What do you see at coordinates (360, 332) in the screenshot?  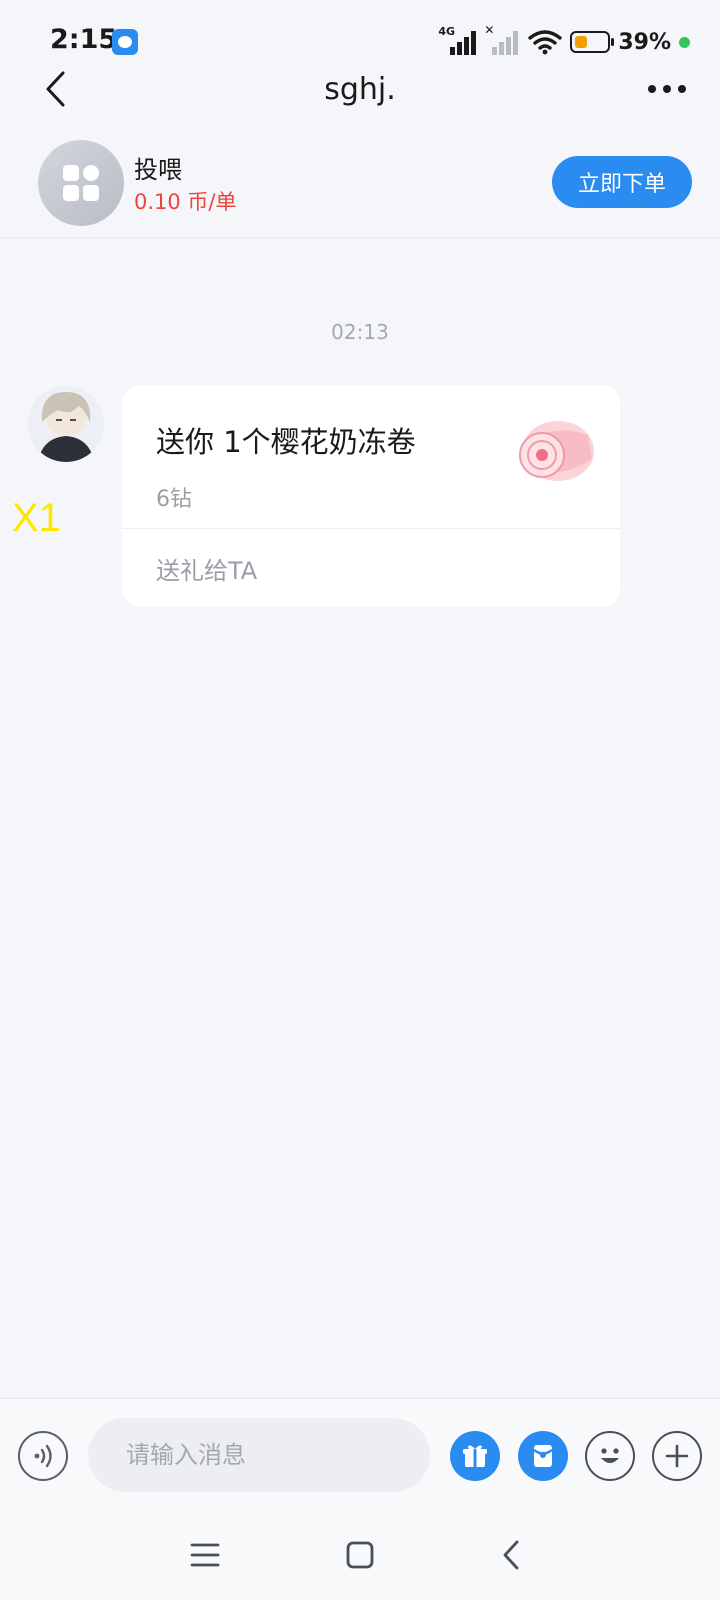 I see `message-timestamp: 02:13` at bounding box center [360, 332].